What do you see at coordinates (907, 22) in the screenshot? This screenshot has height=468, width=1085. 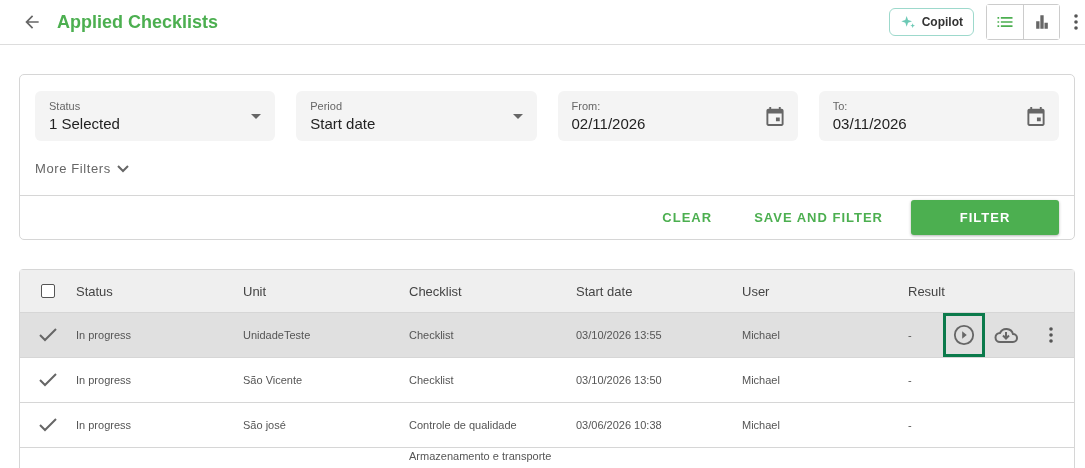 I see `sparkle-icon` at bounding box center [907, 22].